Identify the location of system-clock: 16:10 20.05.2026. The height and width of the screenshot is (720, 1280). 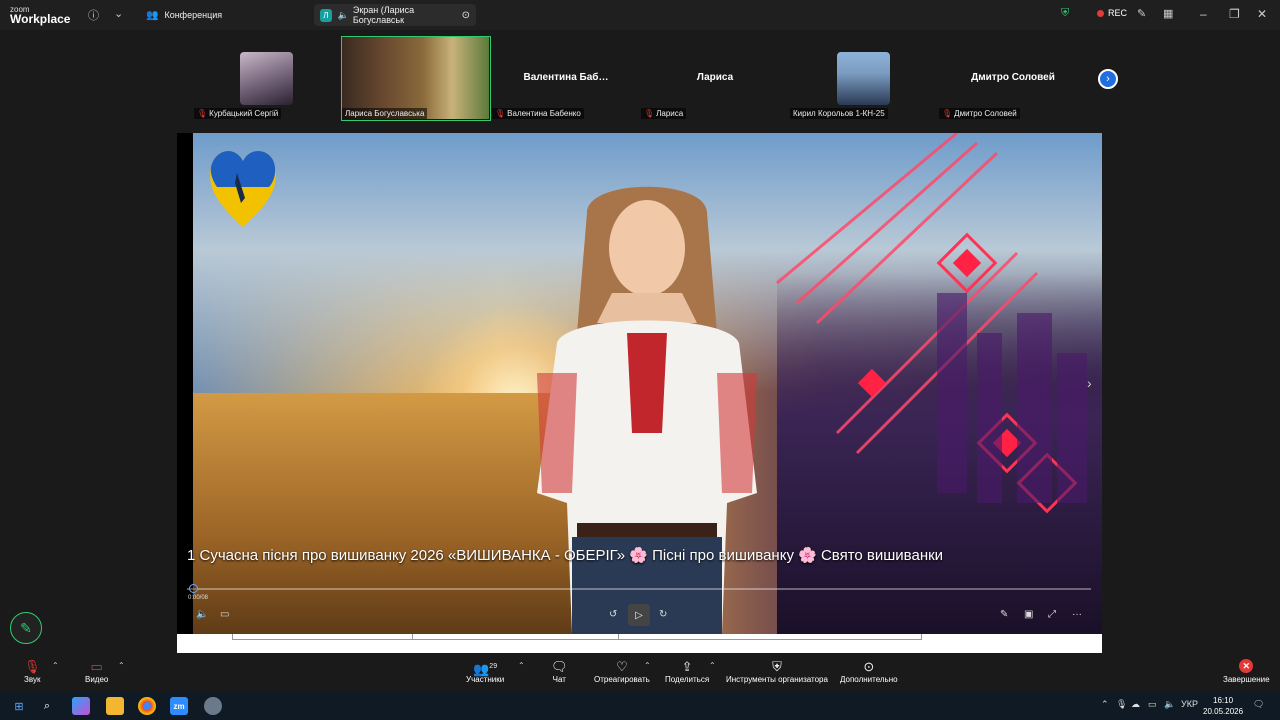
(1223, 706).